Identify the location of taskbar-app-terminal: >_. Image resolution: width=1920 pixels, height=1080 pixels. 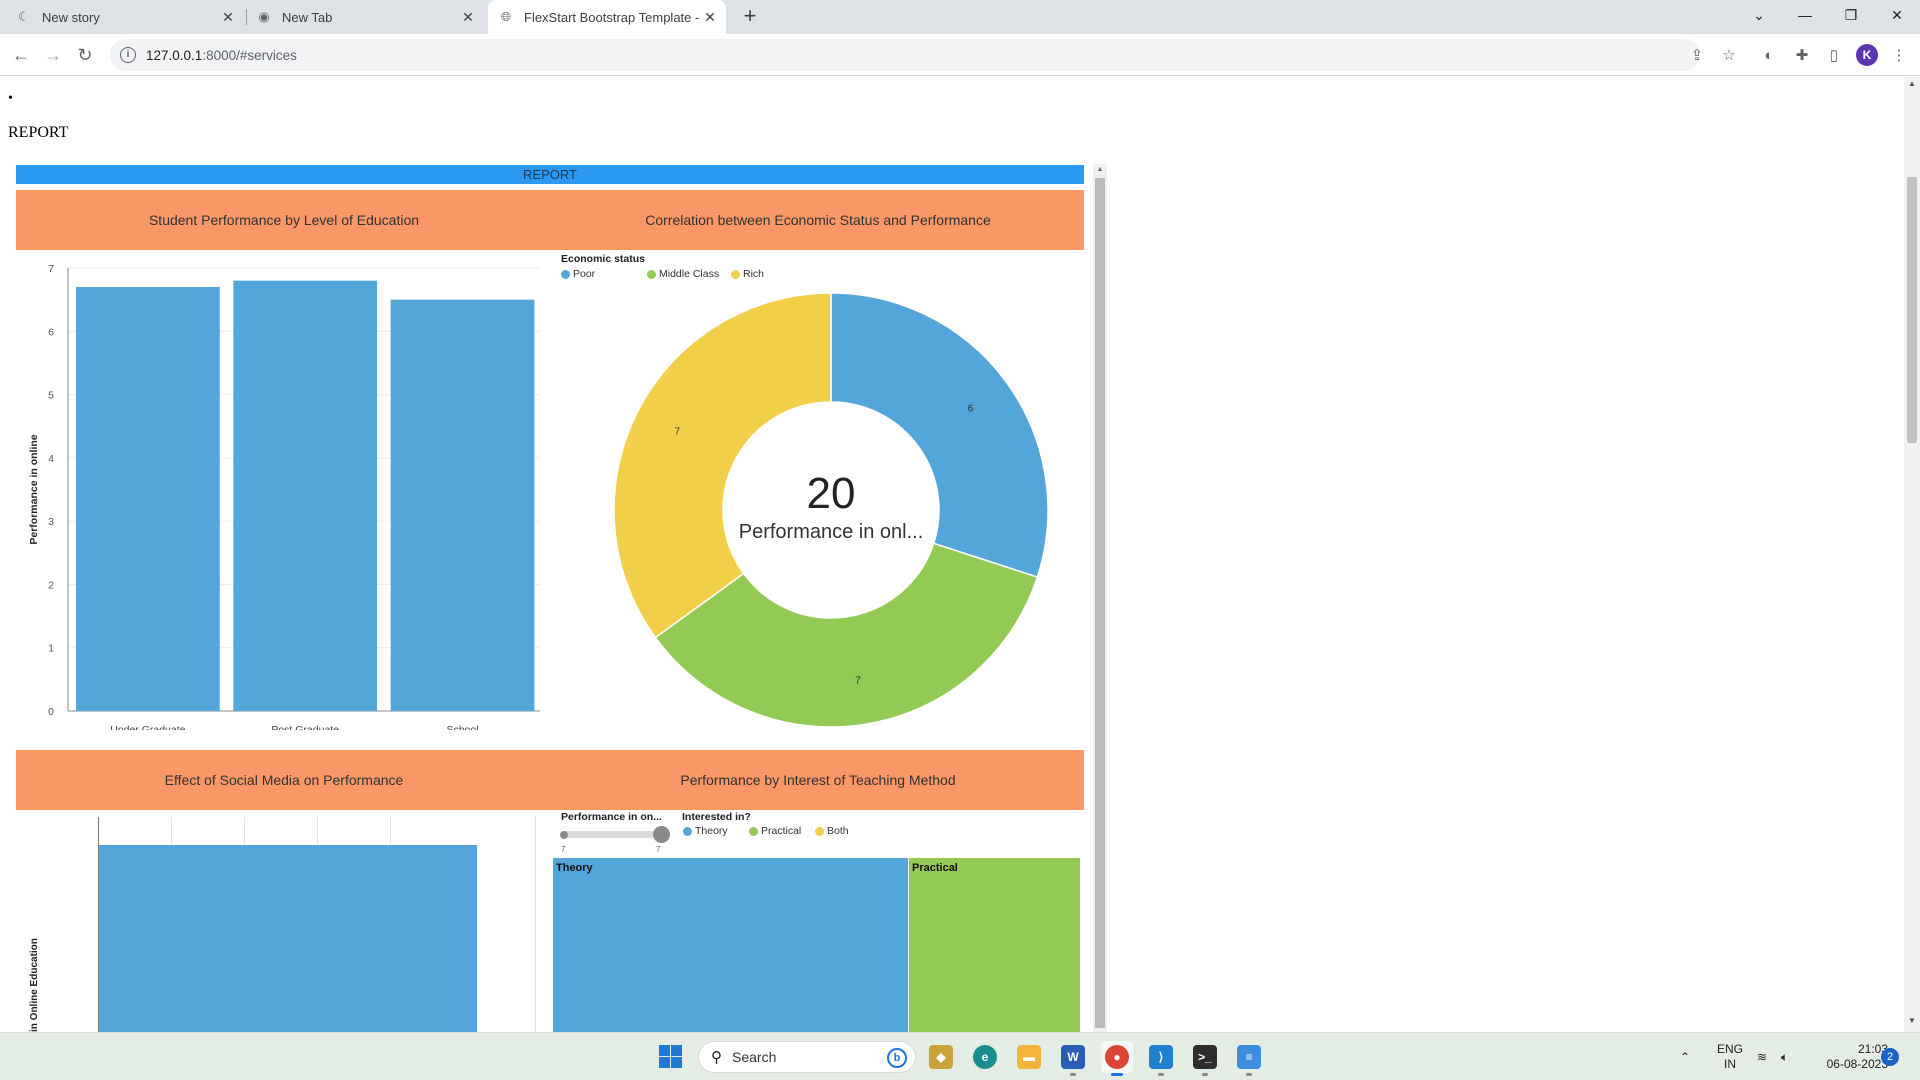
(1205, 1058).